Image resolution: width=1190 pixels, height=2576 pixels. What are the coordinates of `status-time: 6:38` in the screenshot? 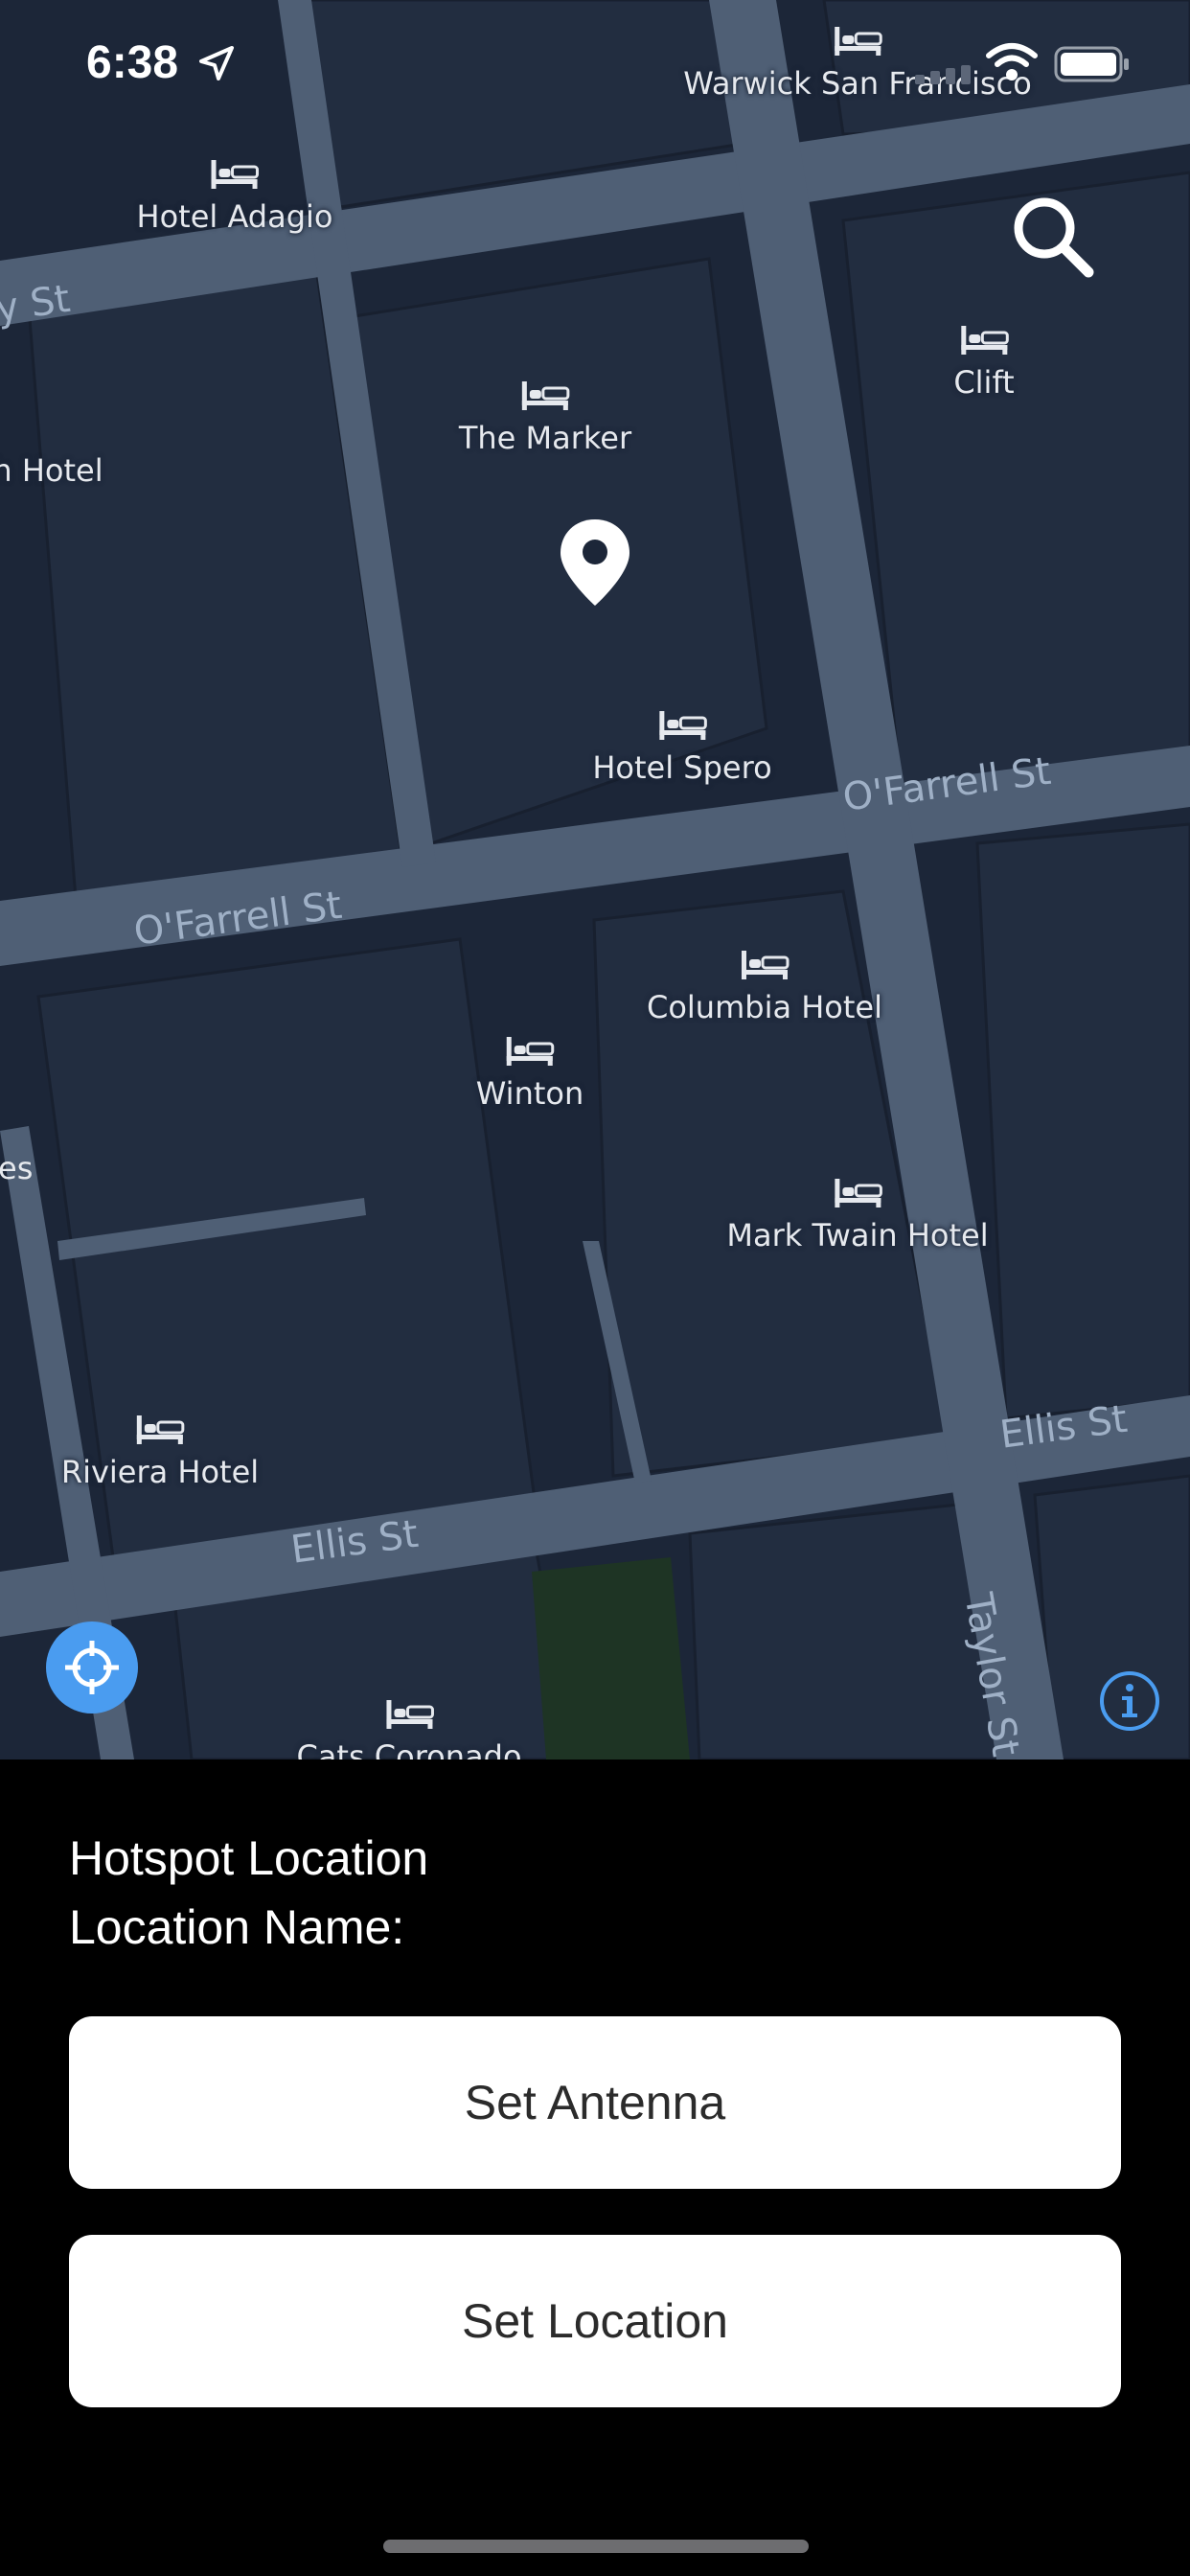 It's located at (132, 63).